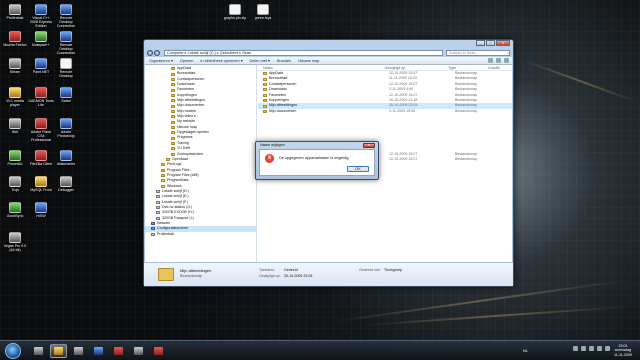  I want to click on desktop-icon: Notepad++, so click(41, 39).